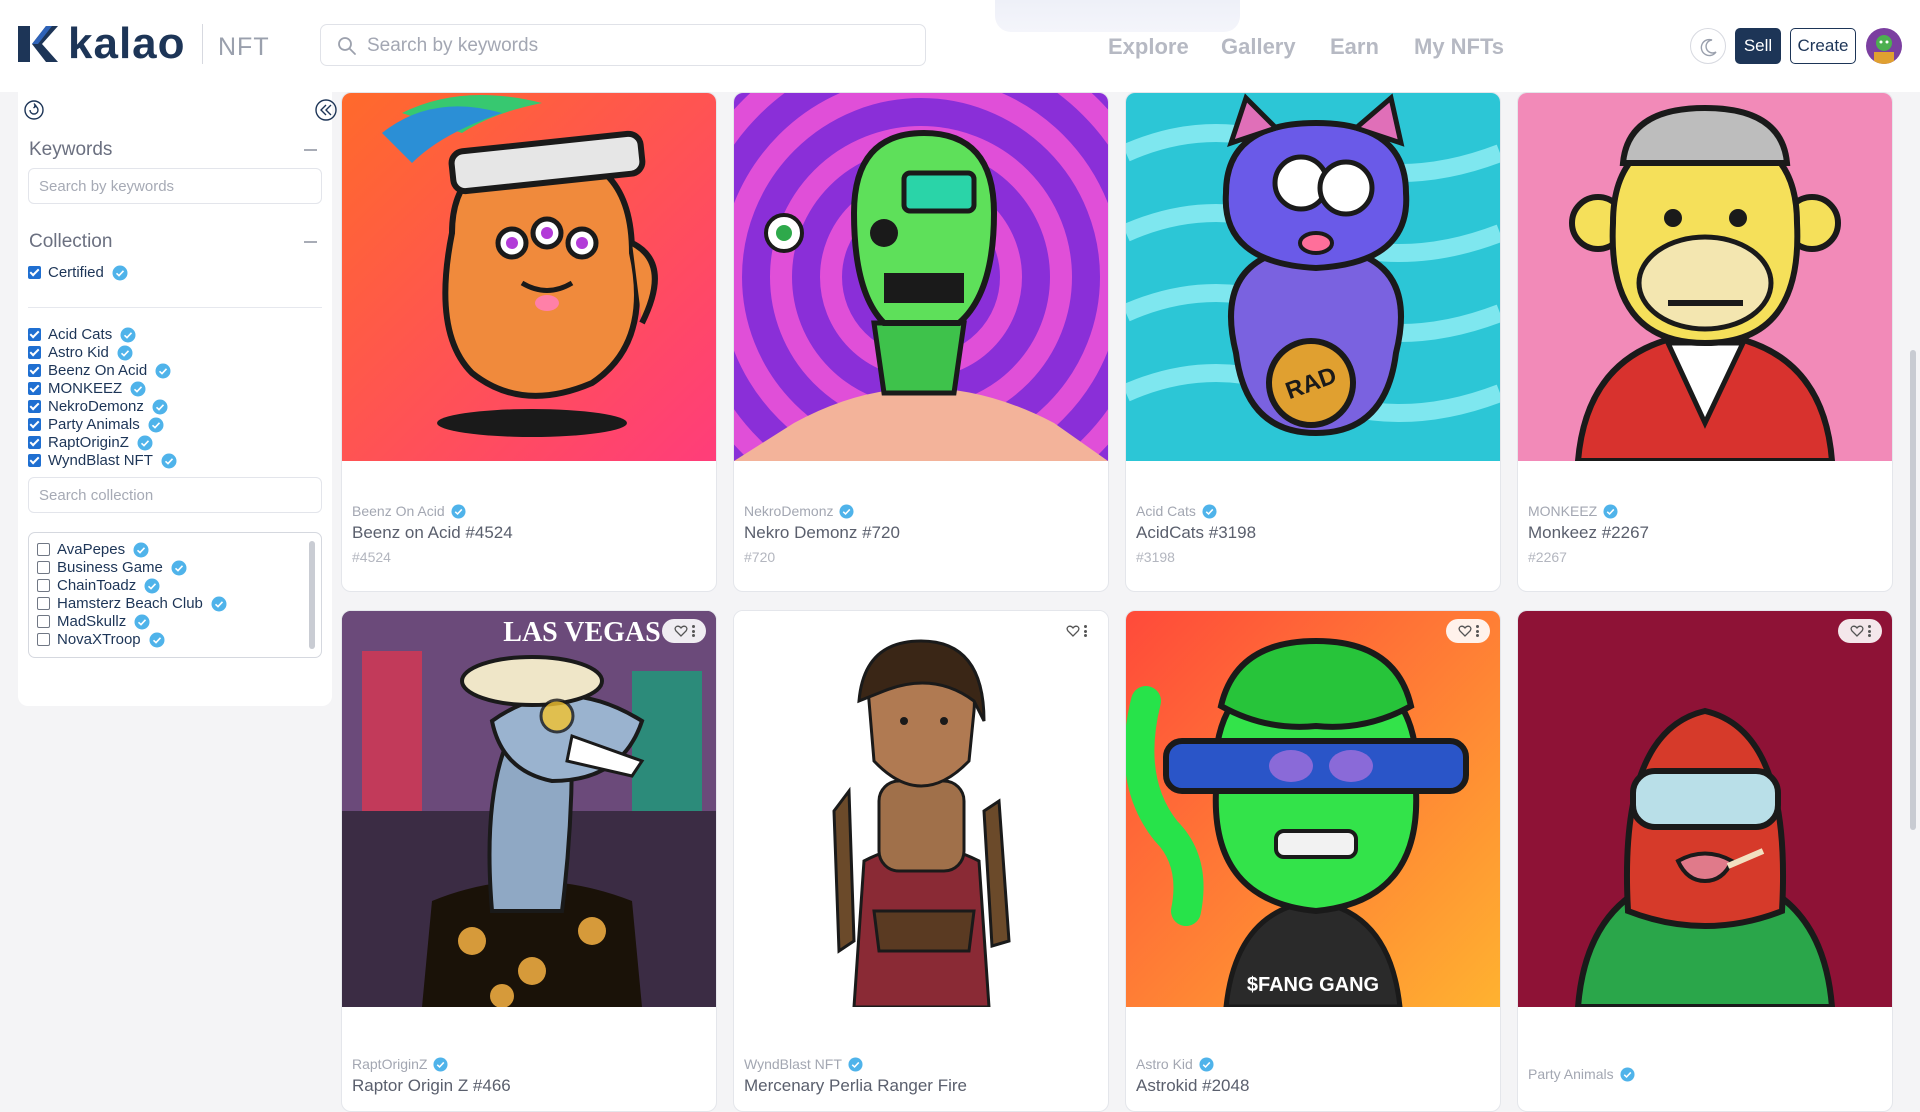 Image resolution: width=1920 pixels, height=1112 pixels. I want to click on collection-filter-item: Hamsterz Beach Club, so click(132, 603).